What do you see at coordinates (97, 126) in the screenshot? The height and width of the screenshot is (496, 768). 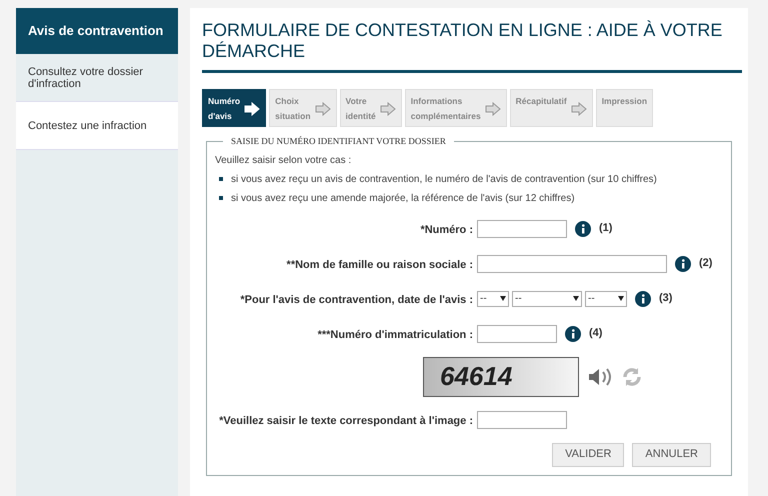 I see `sidebar-item: Contestez une infraction` at bounding box center [97, 126].